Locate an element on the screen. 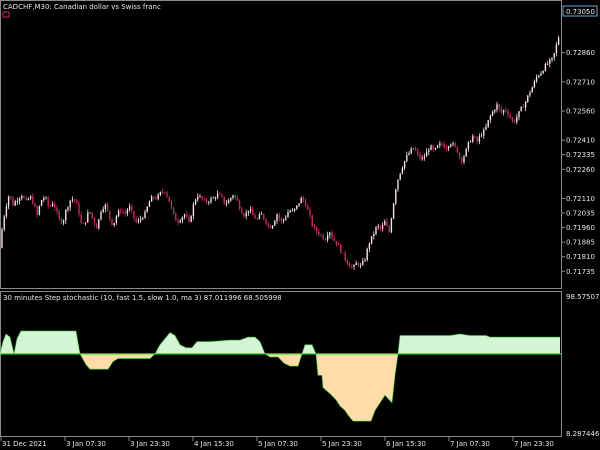  price-tick-label: 0.72035 is located at coordinates (580, 214).